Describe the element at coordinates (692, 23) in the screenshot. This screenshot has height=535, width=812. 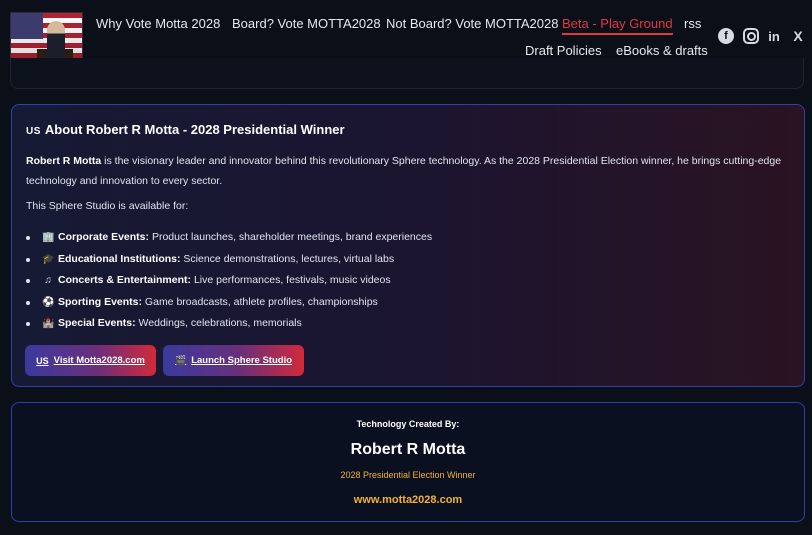
I see `nav-rss: rss` at that location.